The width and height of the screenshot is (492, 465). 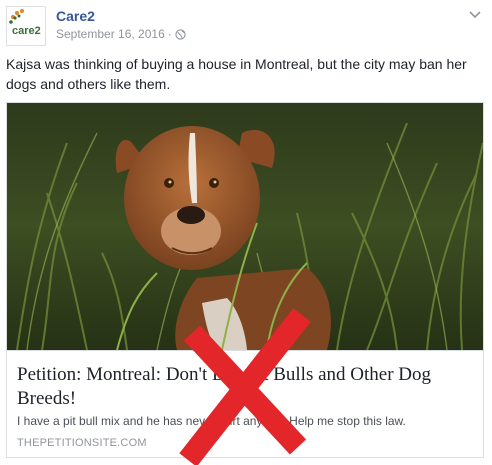 I want to click on post-options-button, so click(x=475, y=15).